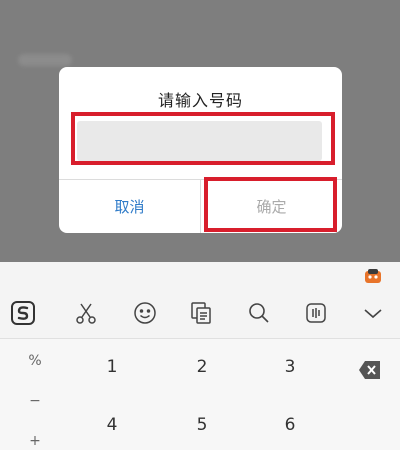 This screenshot has height=450, width=400. I want to click on key-6: 6, so click(290, 425).